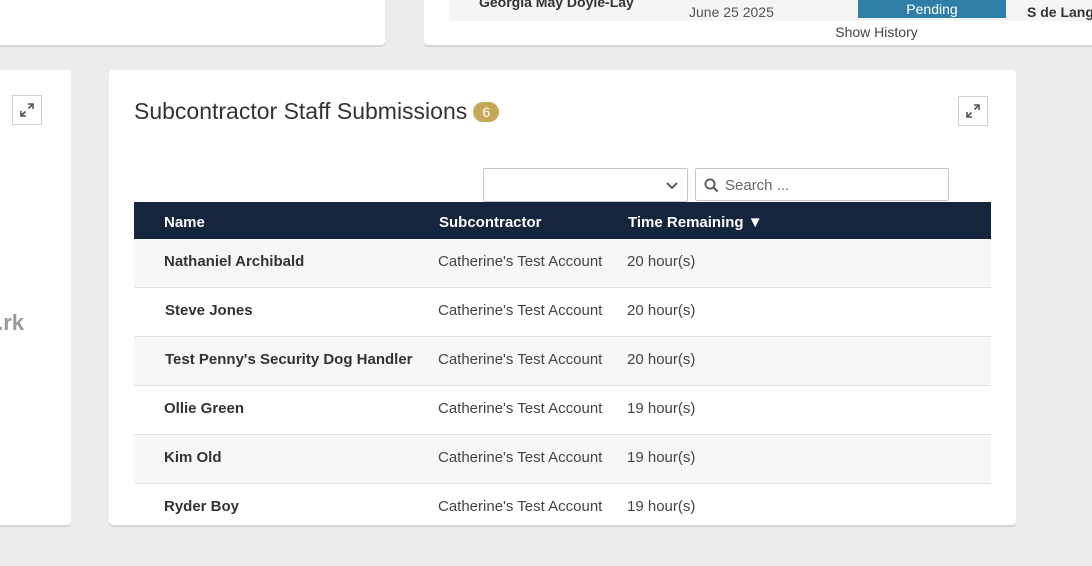  Describe the element at coordinates (711, 185) in the screenshot. I see `search-icon` at that location.